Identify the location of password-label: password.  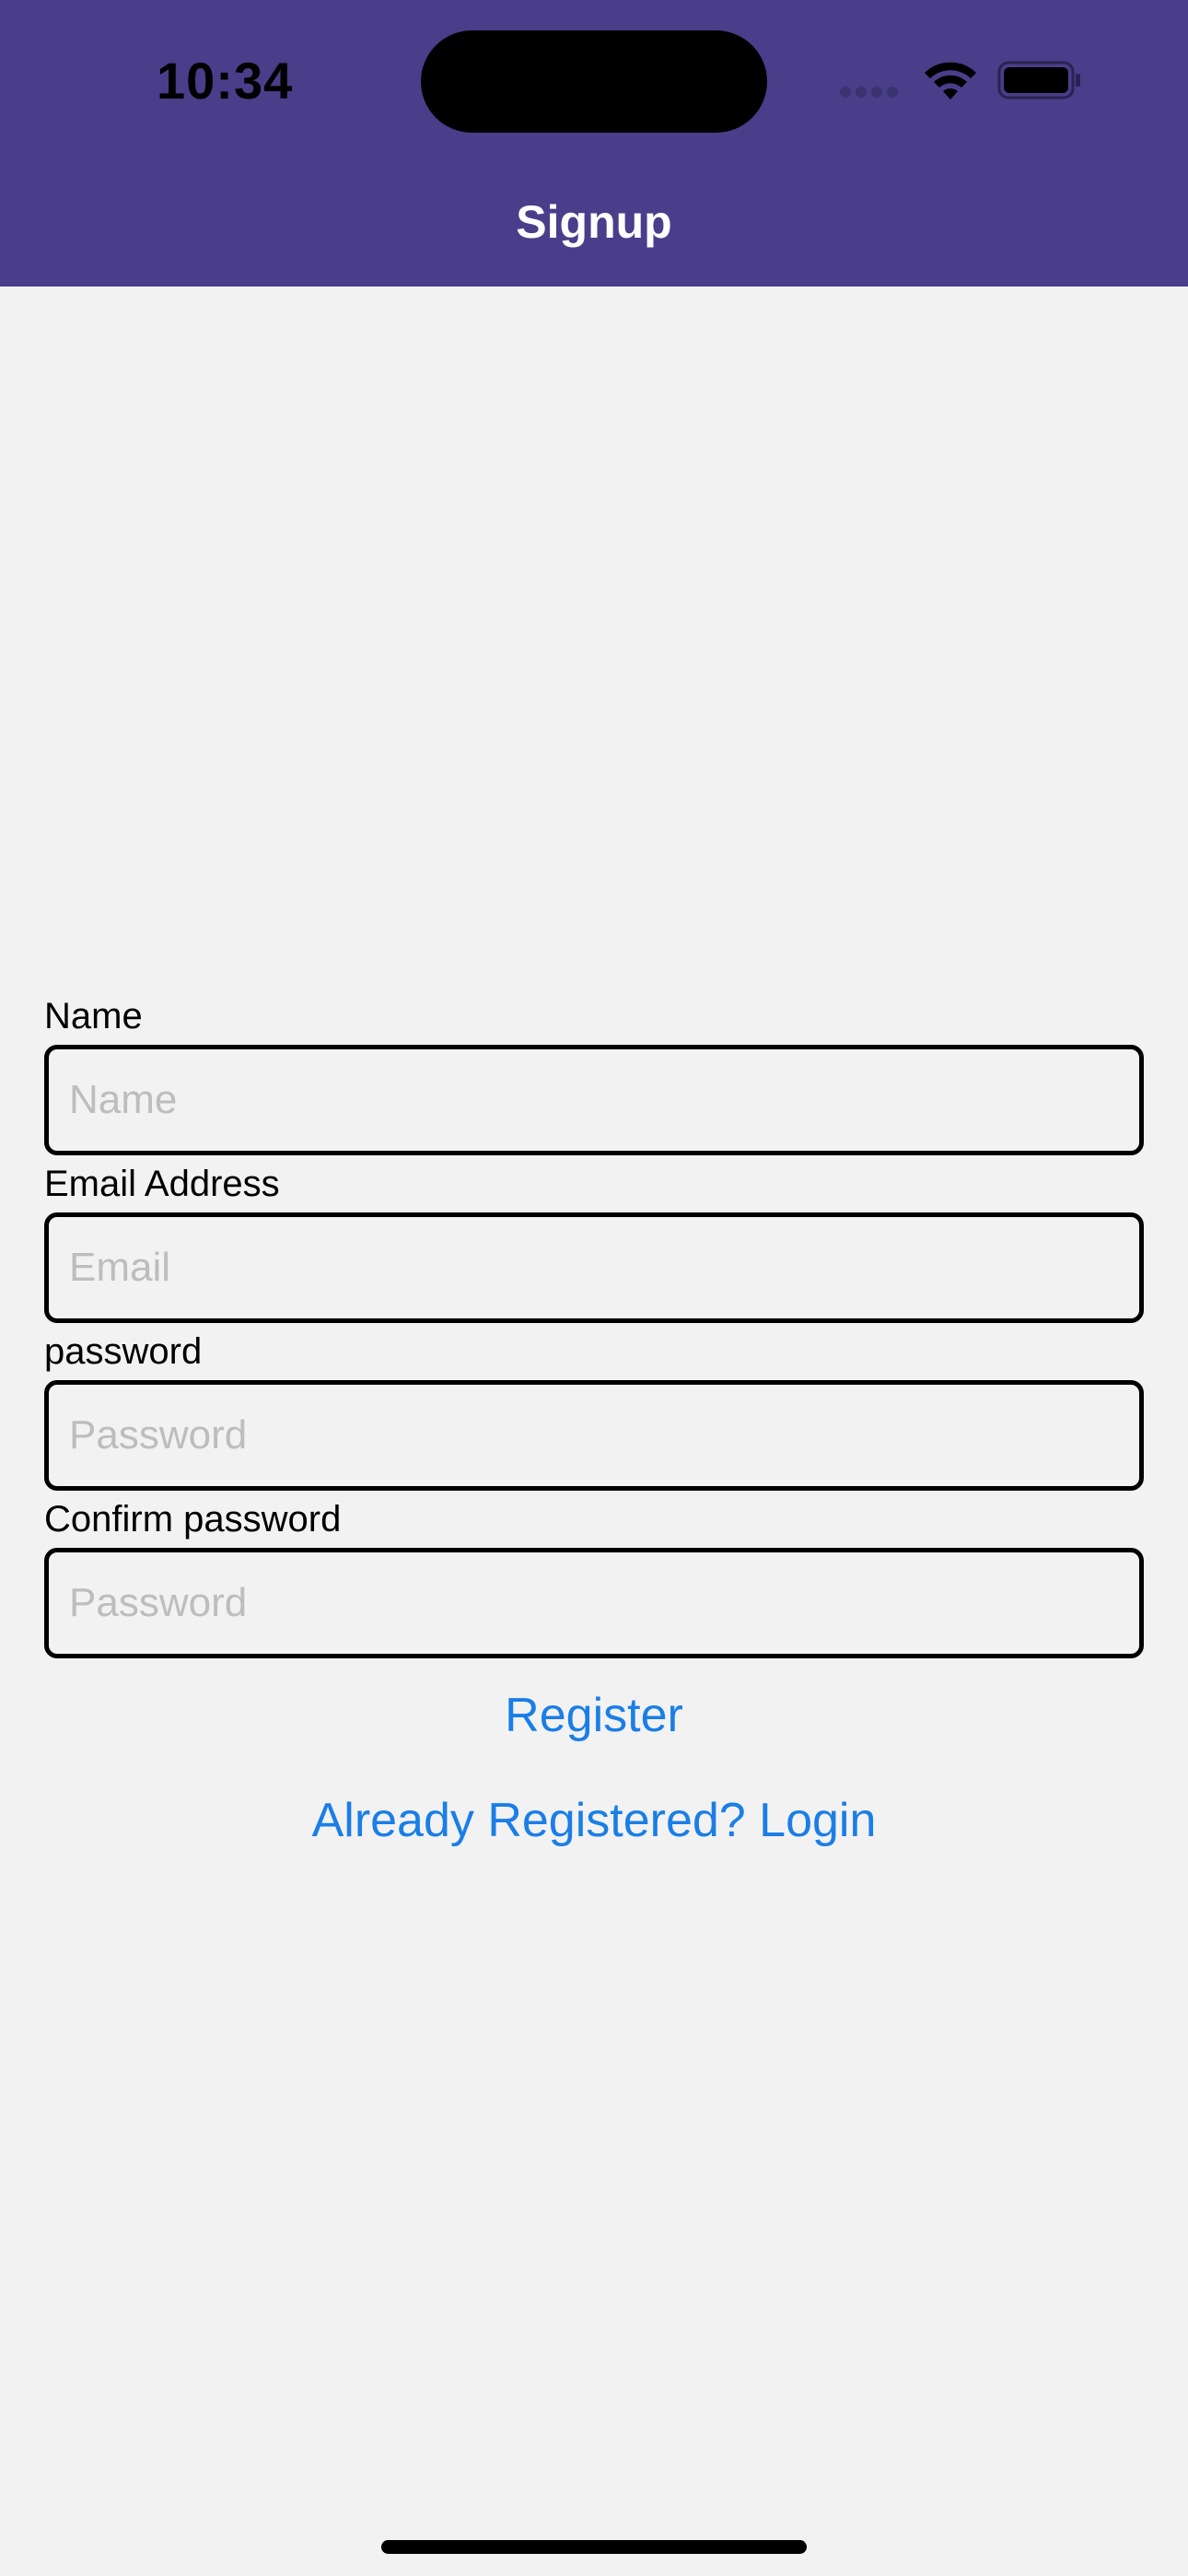
(124, 1351).